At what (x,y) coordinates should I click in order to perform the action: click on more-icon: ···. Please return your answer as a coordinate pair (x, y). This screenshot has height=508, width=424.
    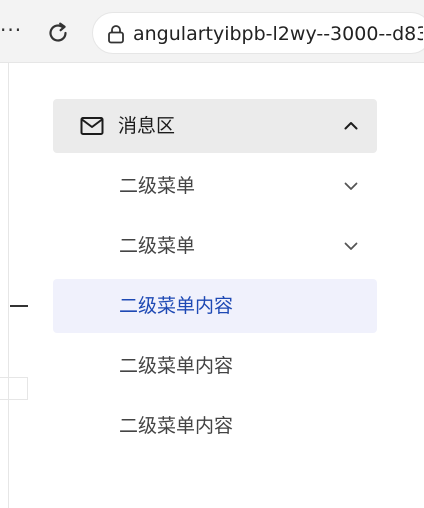
    Looking at the image, I should click on (11, 30).